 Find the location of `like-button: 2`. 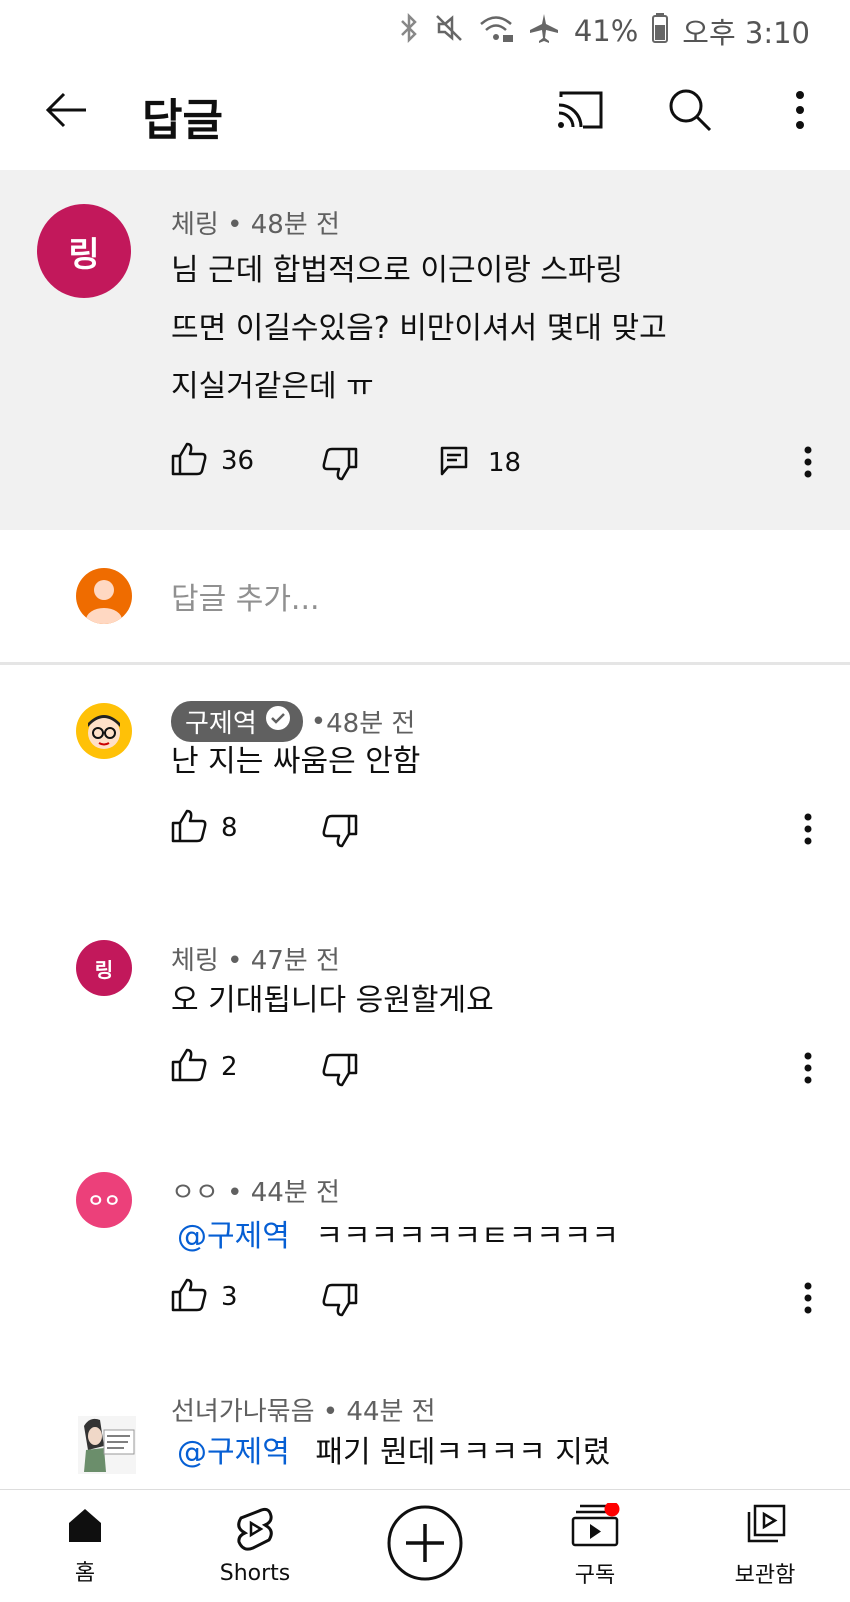

like-button: 2 is located at coordinates (204, 1067).